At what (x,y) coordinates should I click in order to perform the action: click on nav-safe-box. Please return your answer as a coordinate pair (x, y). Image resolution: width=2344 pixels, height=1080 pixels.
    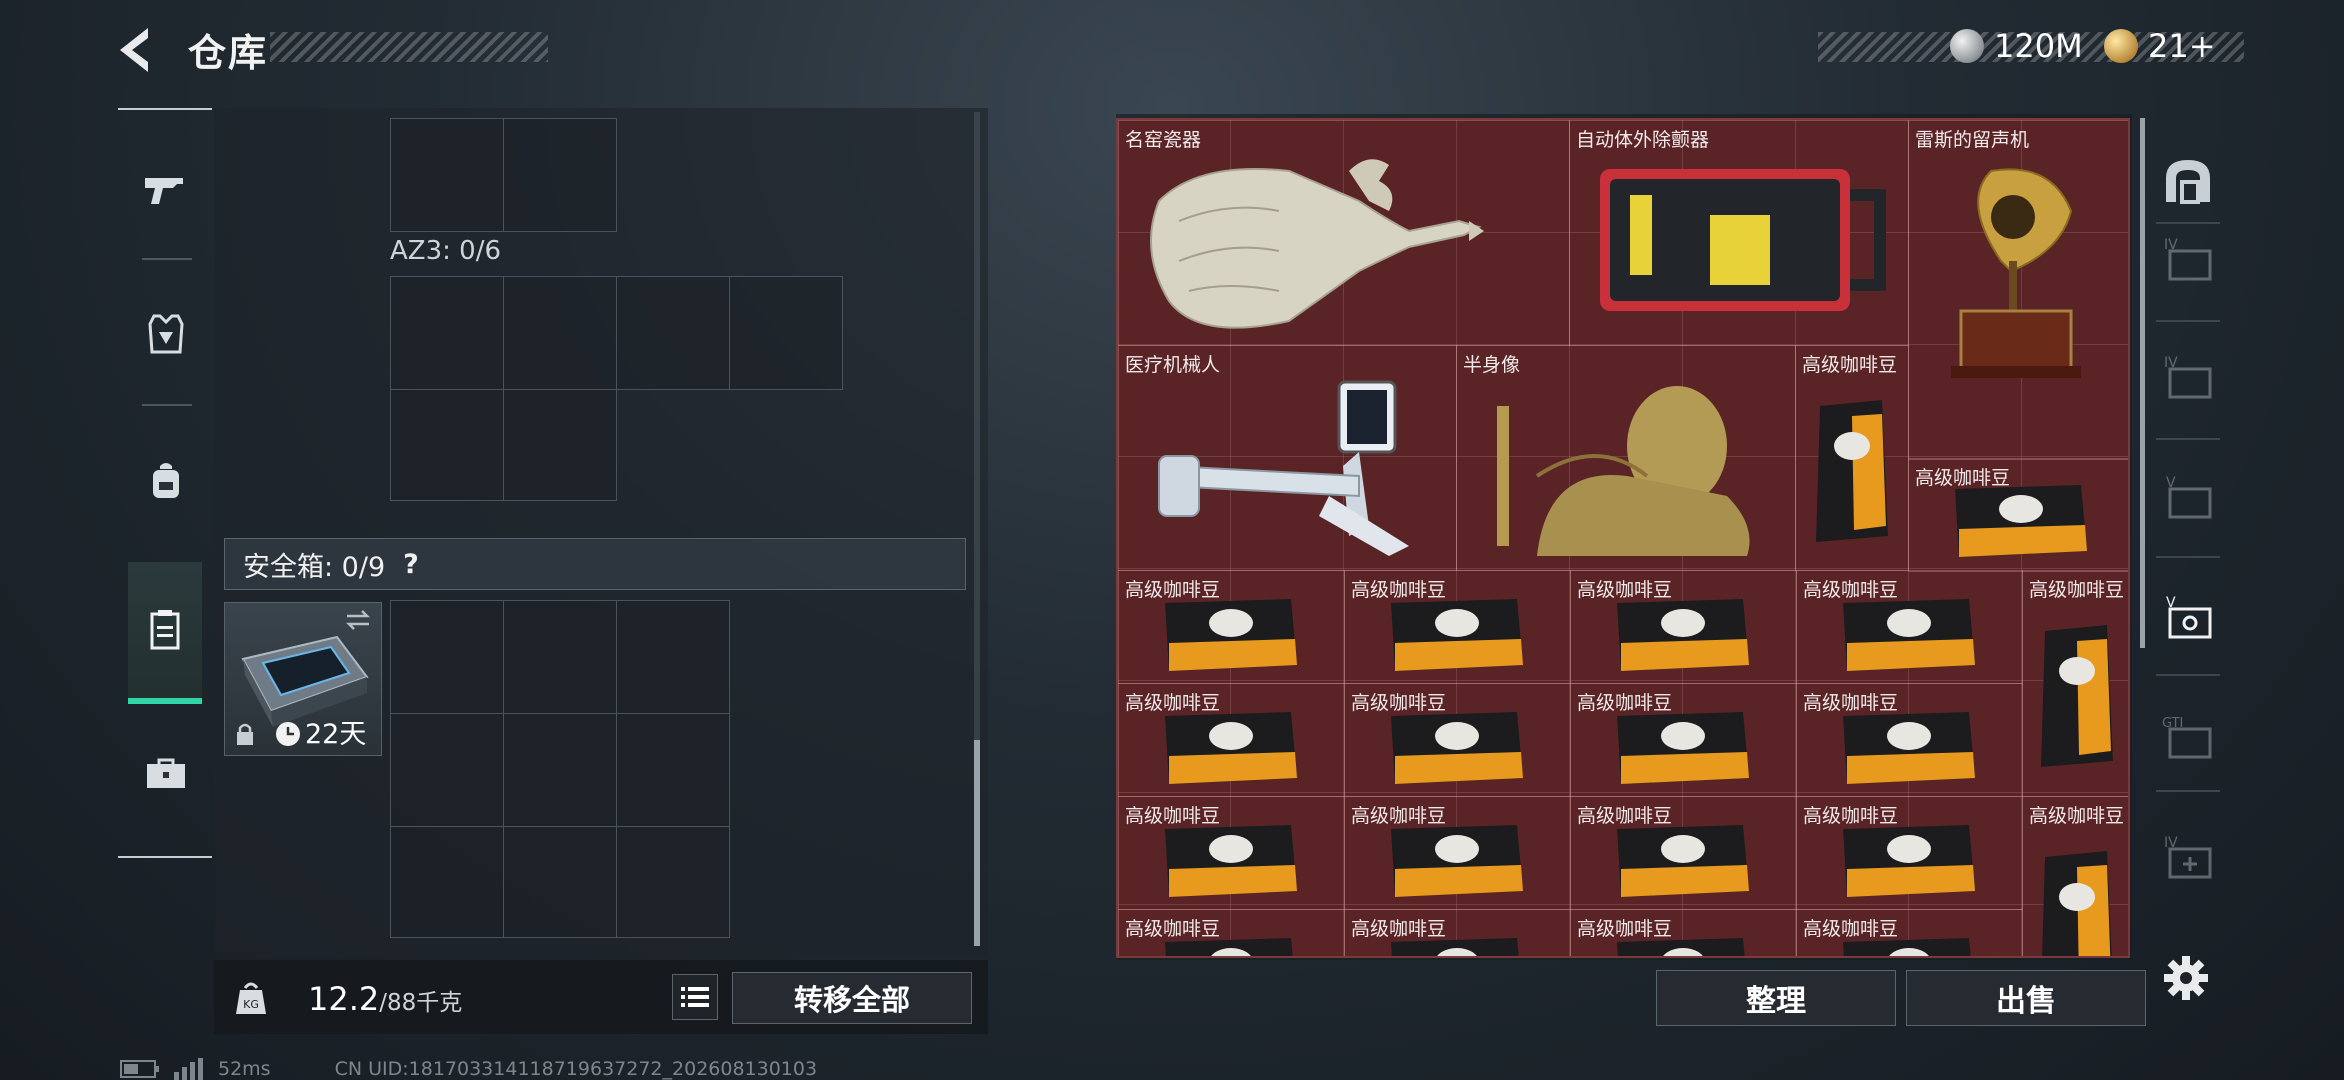
    Looking at the image, I should click on (165, 633).